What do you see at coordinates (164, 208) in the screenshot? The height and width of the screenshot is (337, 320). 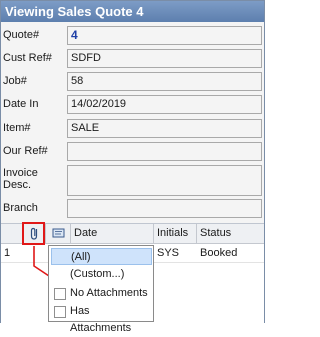 I see `branch-field` at bounding box center [164, 208].